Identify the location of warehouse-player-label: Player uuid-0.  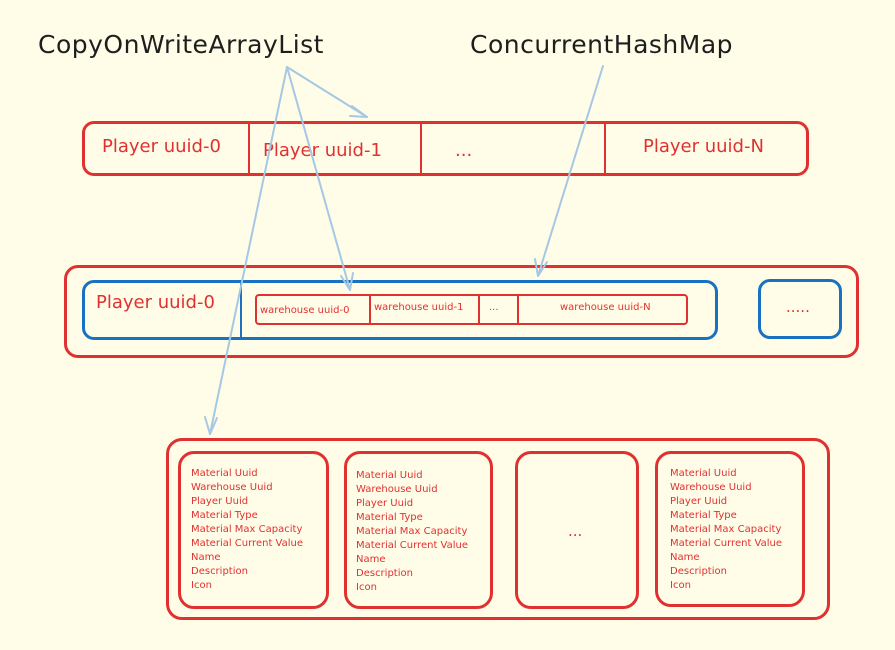
(155, 302).